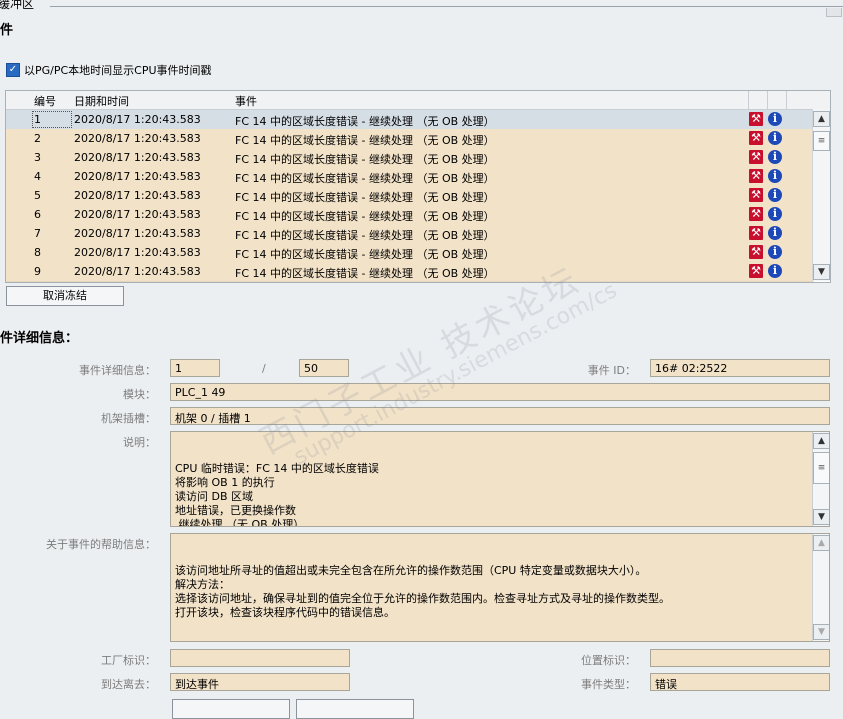  I want to click on cell-number: 7, so click(37, 233).